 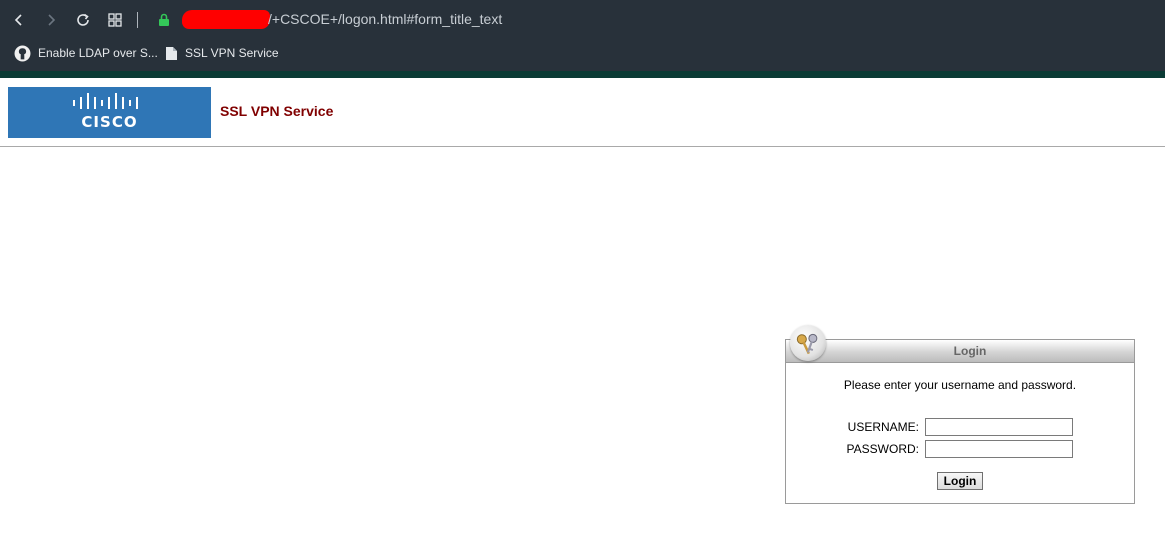 I want to click on address-bar-url: /+CSCOE+/logon.html#form_title_text, so click(x=385, y=19).